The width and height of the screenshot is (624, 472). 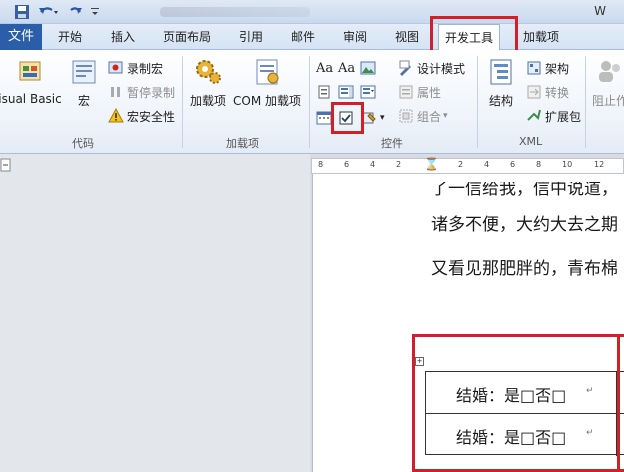 What do you see at coordinates (461, 164) in the screenshot?
I see `ruler-tick: 2` at bounding box center [461, 164].